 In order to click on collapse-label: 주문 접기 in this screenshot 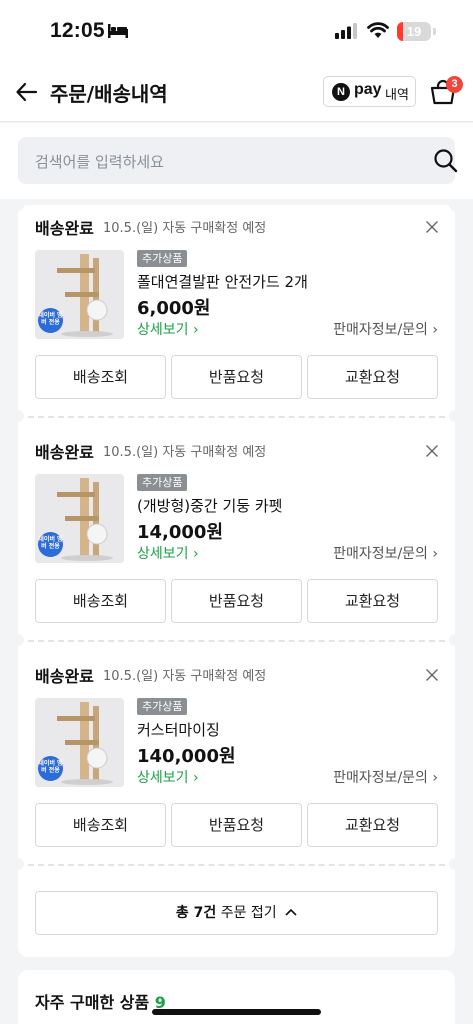, I will do `click(248, 913)`.